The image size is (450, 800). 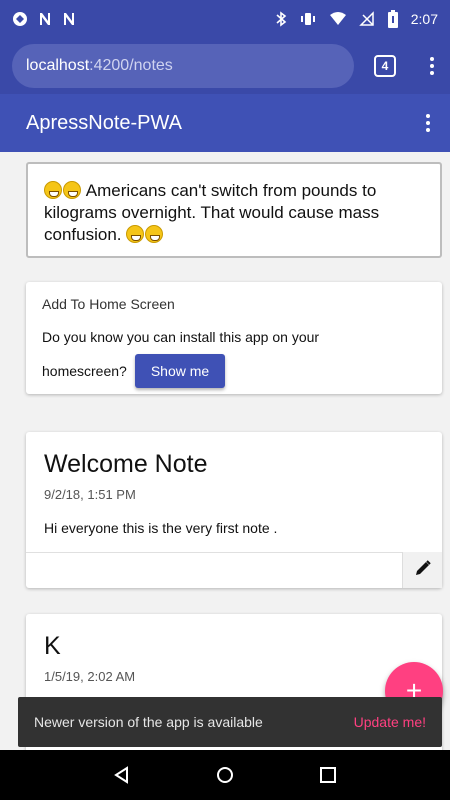 I want to click on recents-icon, so click(x=328, y=775).